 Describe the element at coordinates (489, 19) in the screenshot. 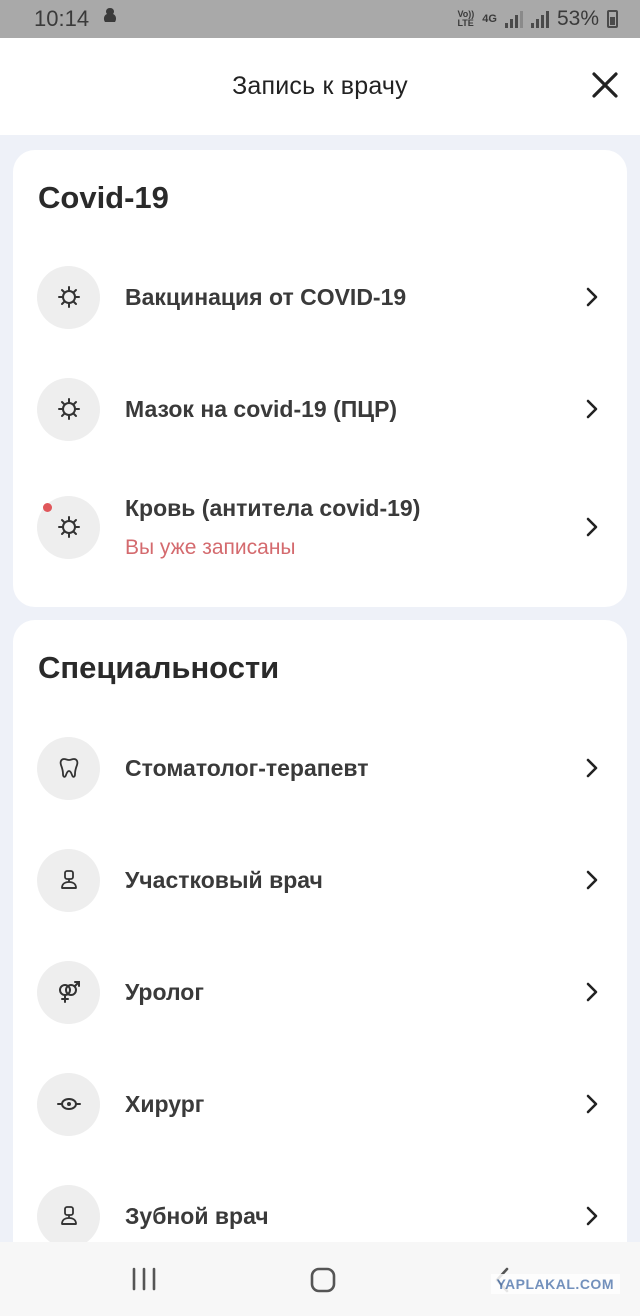

I see `network-indicator: 4G` at that location.